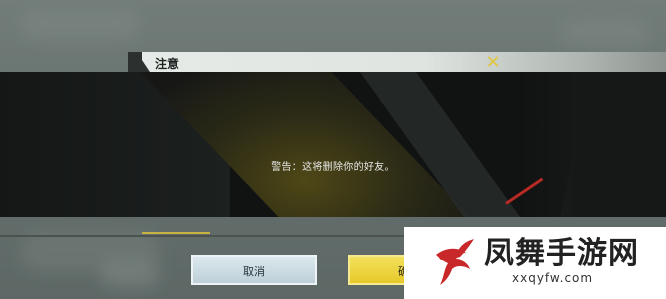 This screenshot has height=299, width=666. What do you see at coordinates (167, 64) in the screenshot?
I see `dialog-title: 注意` at bounding box center [167, 64].